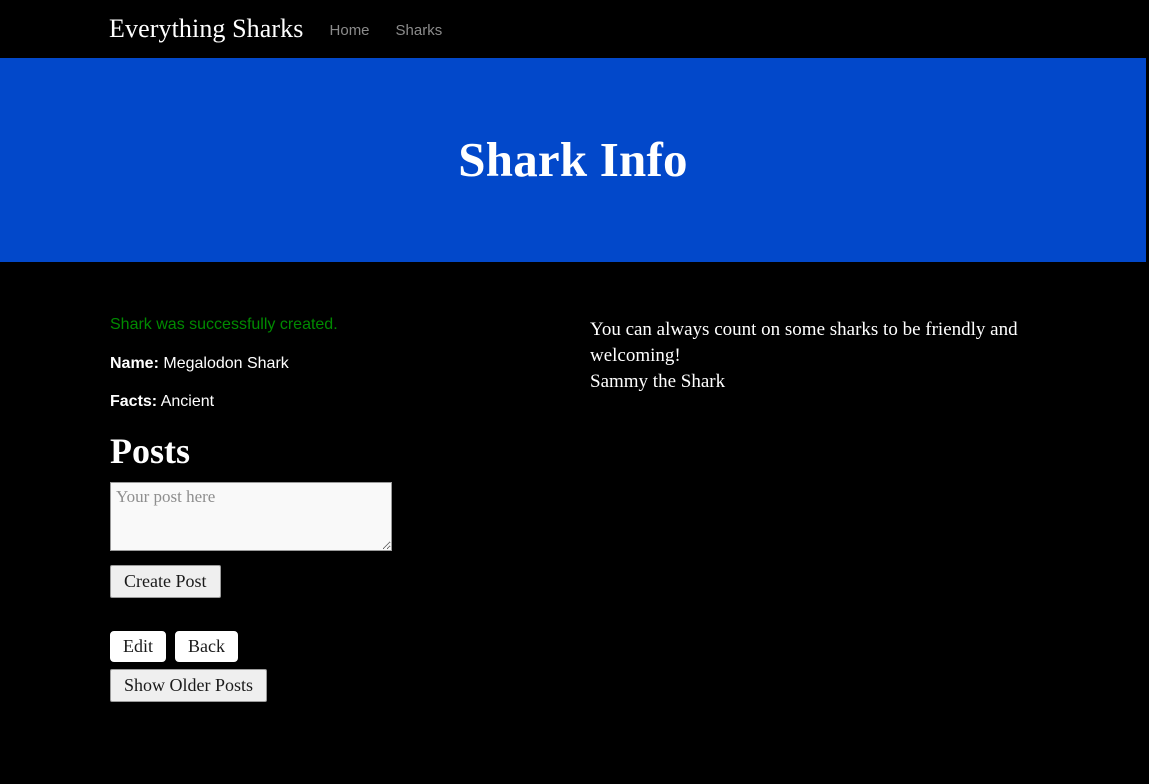  Describe the element at coordinates (134, 363) in the screenshot. I see `field-name-label: Name:` at that location.